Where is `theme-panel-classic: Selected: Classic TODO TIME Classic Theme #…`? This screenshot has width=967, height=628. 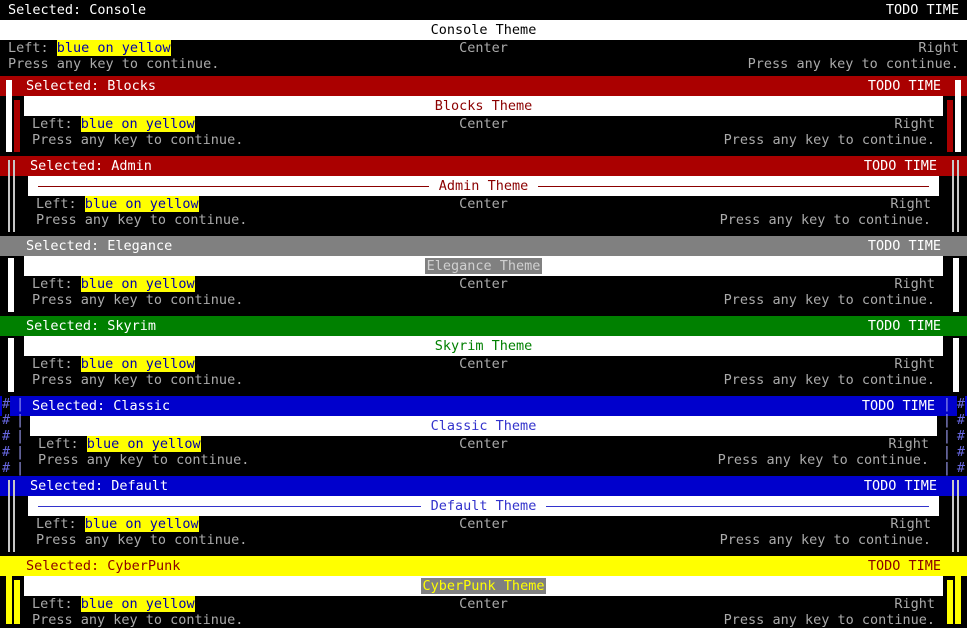
theme-panel-classic: Selected: Classic TODO TIME Classic Theme #… is located at coordinates (483, 436).